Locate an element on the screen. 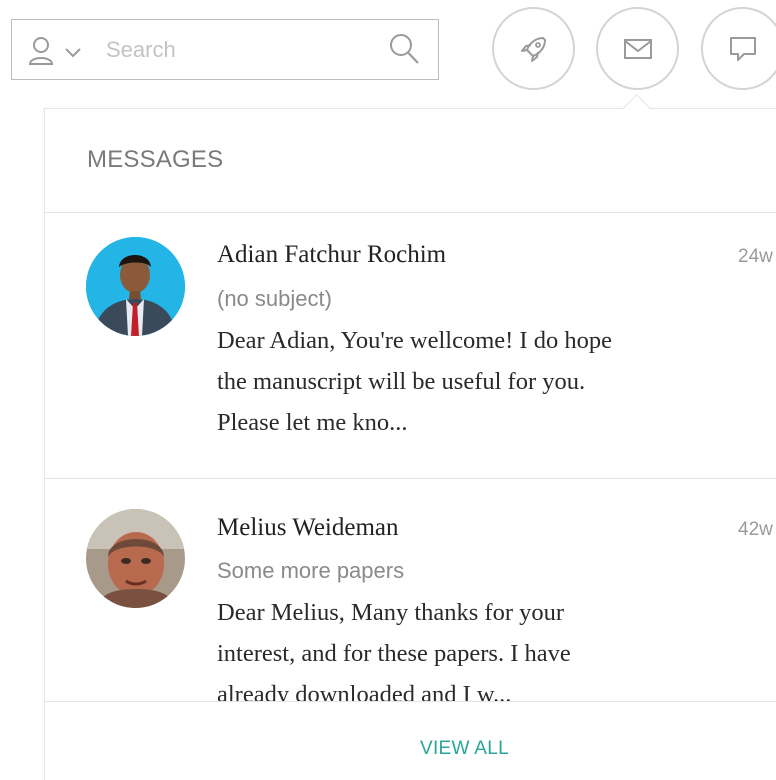 This screenshot has width=776, height=780. search-input: Search is located at coordinates (141, 50).